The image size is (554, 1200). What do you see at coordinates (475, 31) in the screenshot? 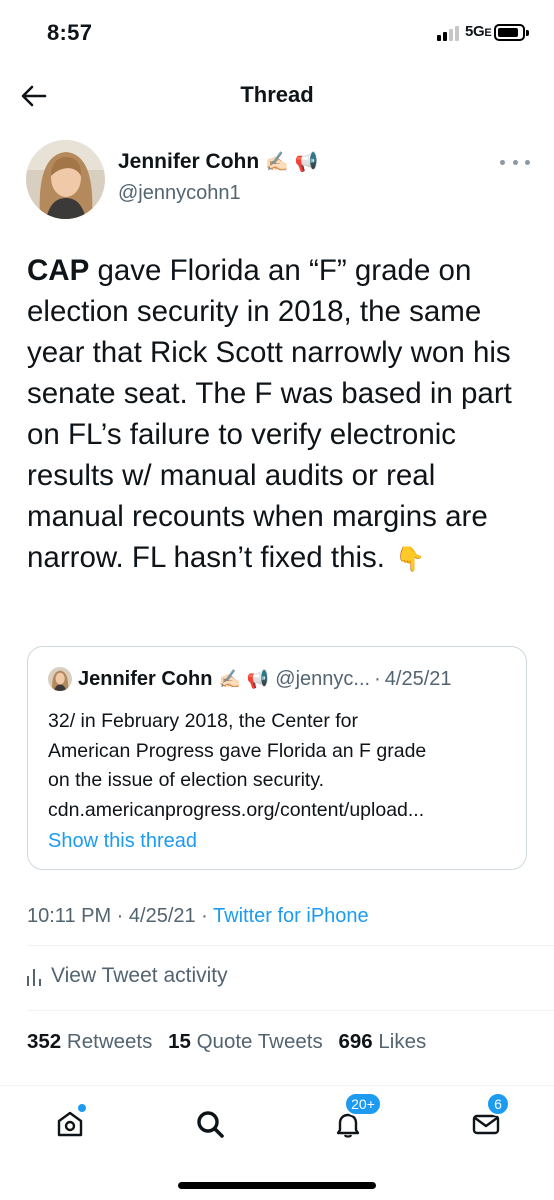
I see `network-label: 5G` at bounding box center [475, 31].